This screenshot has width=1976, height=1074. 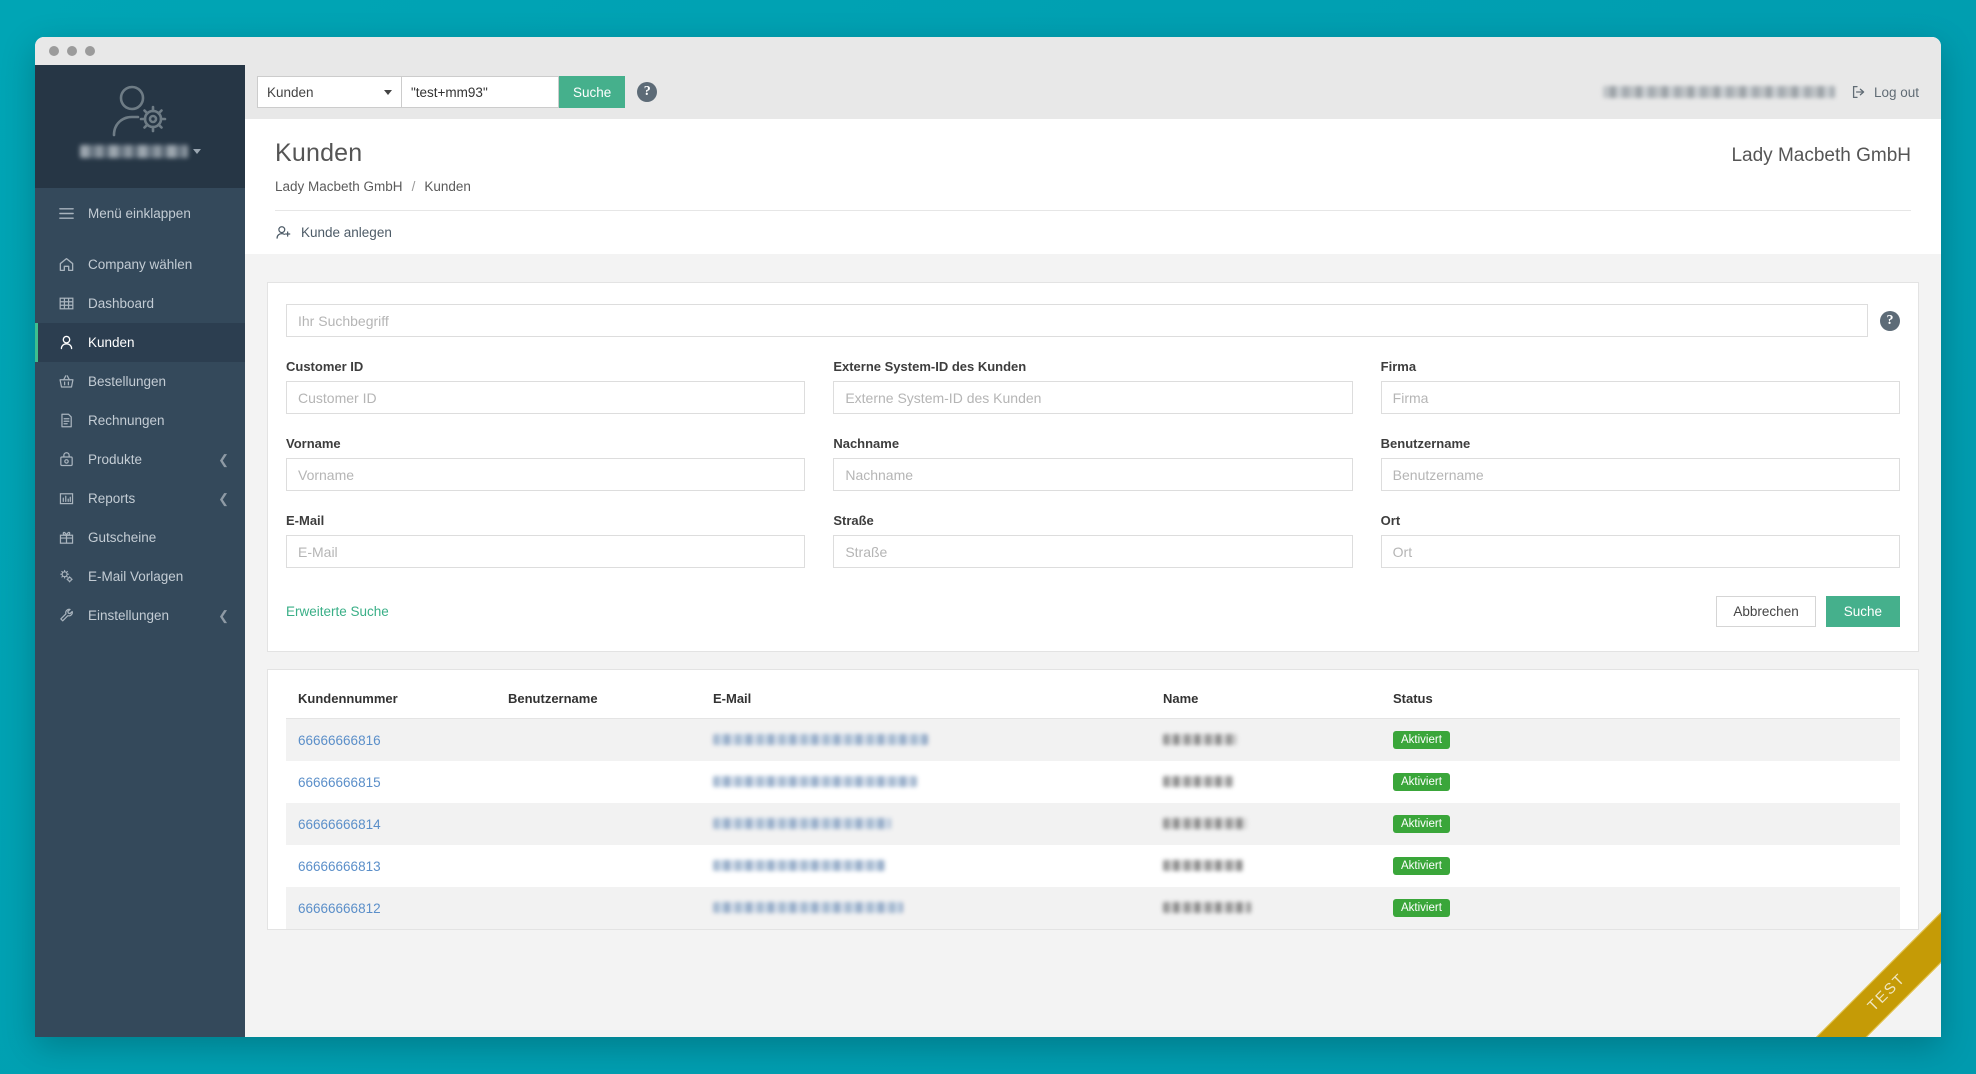 I want to click on sidebar-item-gutscheine: Gutscheine, so click(x=140, y=537).